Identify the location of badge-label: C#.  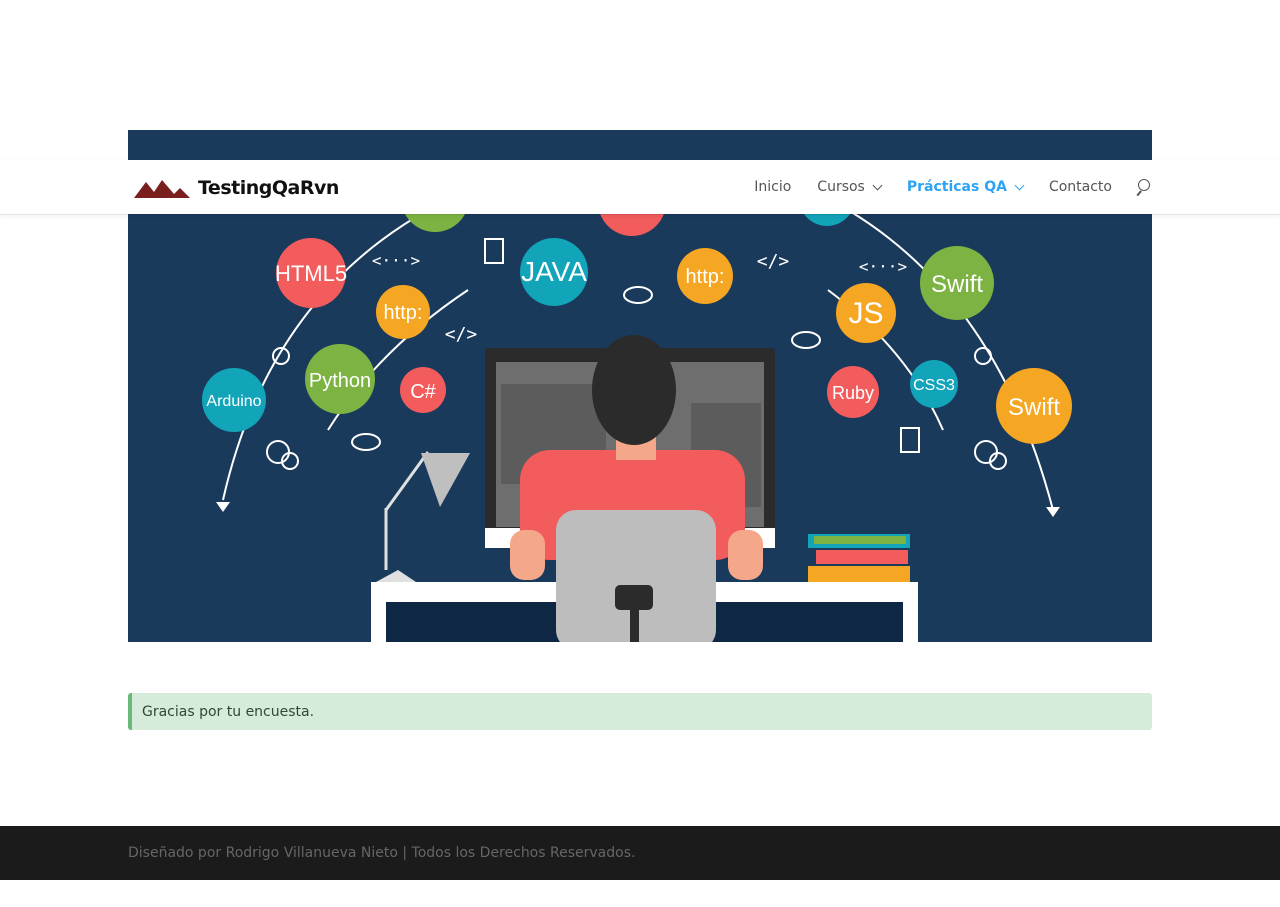
(423, 392).